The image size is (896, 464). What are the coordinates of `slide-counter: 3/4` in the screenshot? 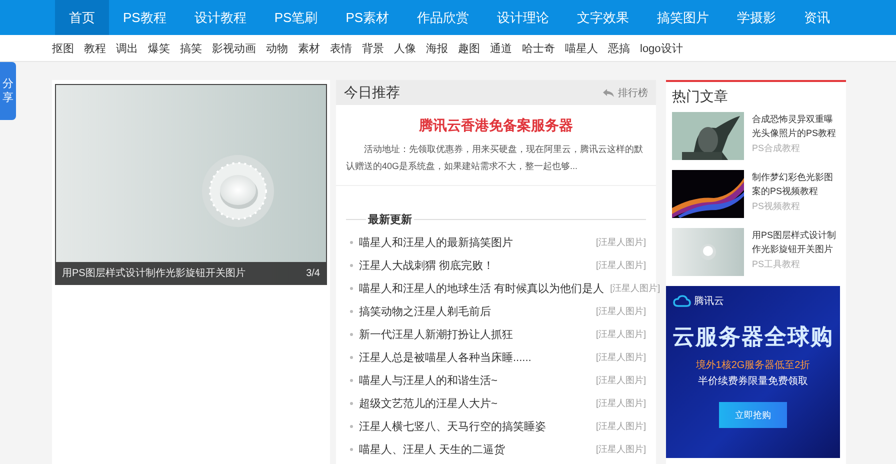 It's located at (313, 273).